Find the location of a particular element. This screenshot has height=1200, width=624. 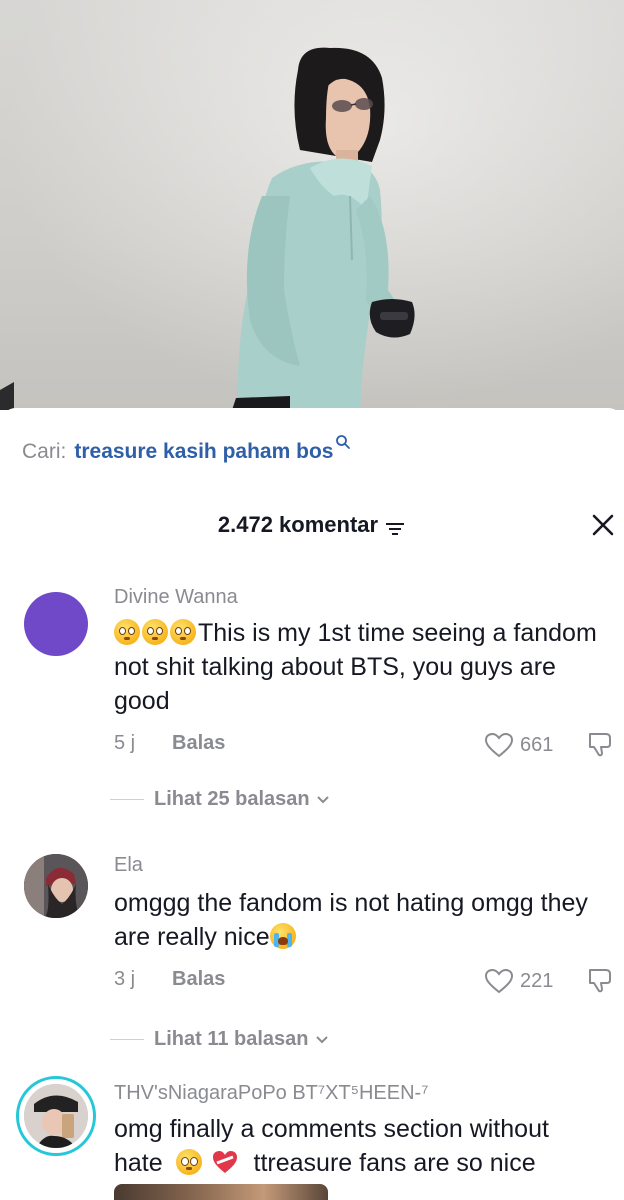

pleading-emoji is located at coordinates (188, 1162).